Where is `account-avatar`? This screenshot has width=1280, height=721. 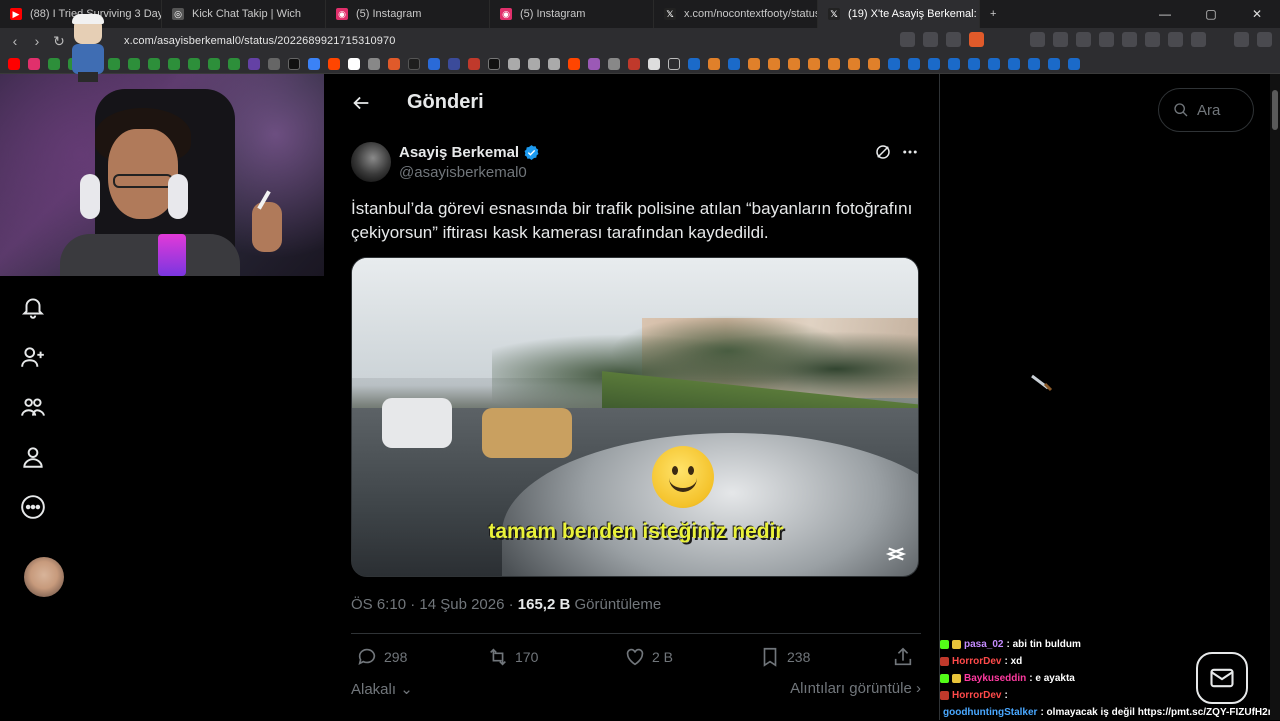
account-avatar is located at coordinates (44, 577).